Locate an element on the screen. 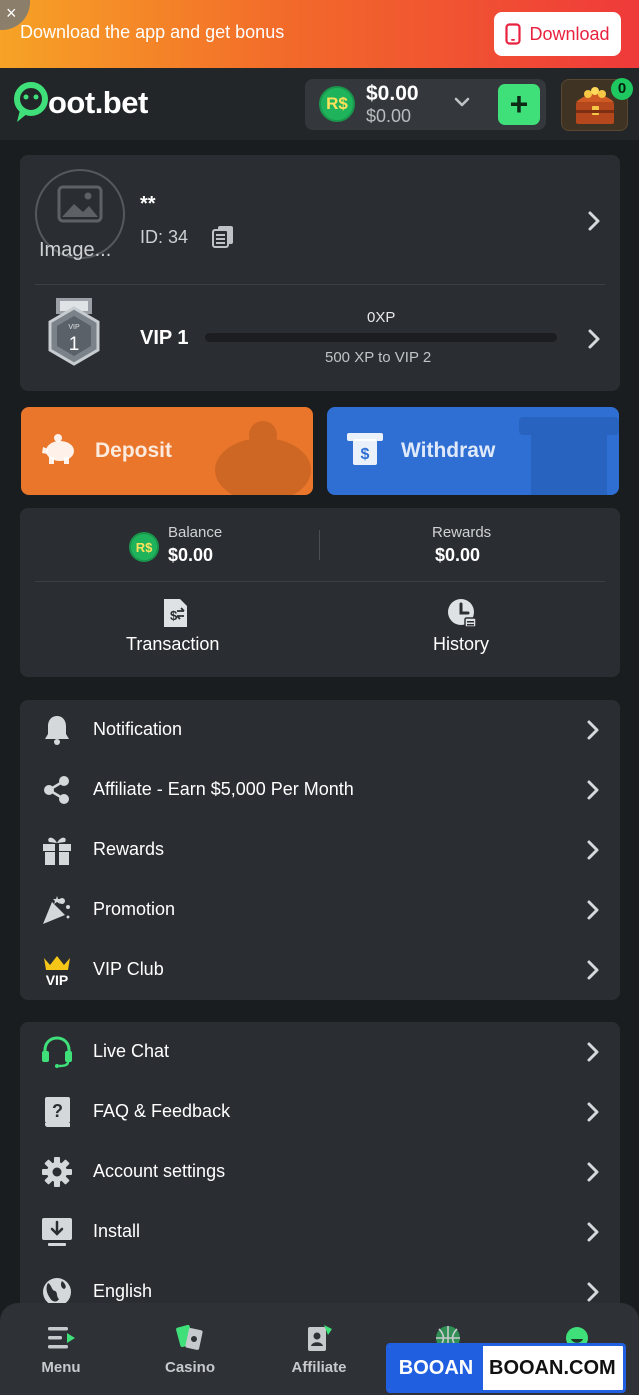 This screenshot has height=1395, width=639. copy-icon is located at coordinates (223, 236).